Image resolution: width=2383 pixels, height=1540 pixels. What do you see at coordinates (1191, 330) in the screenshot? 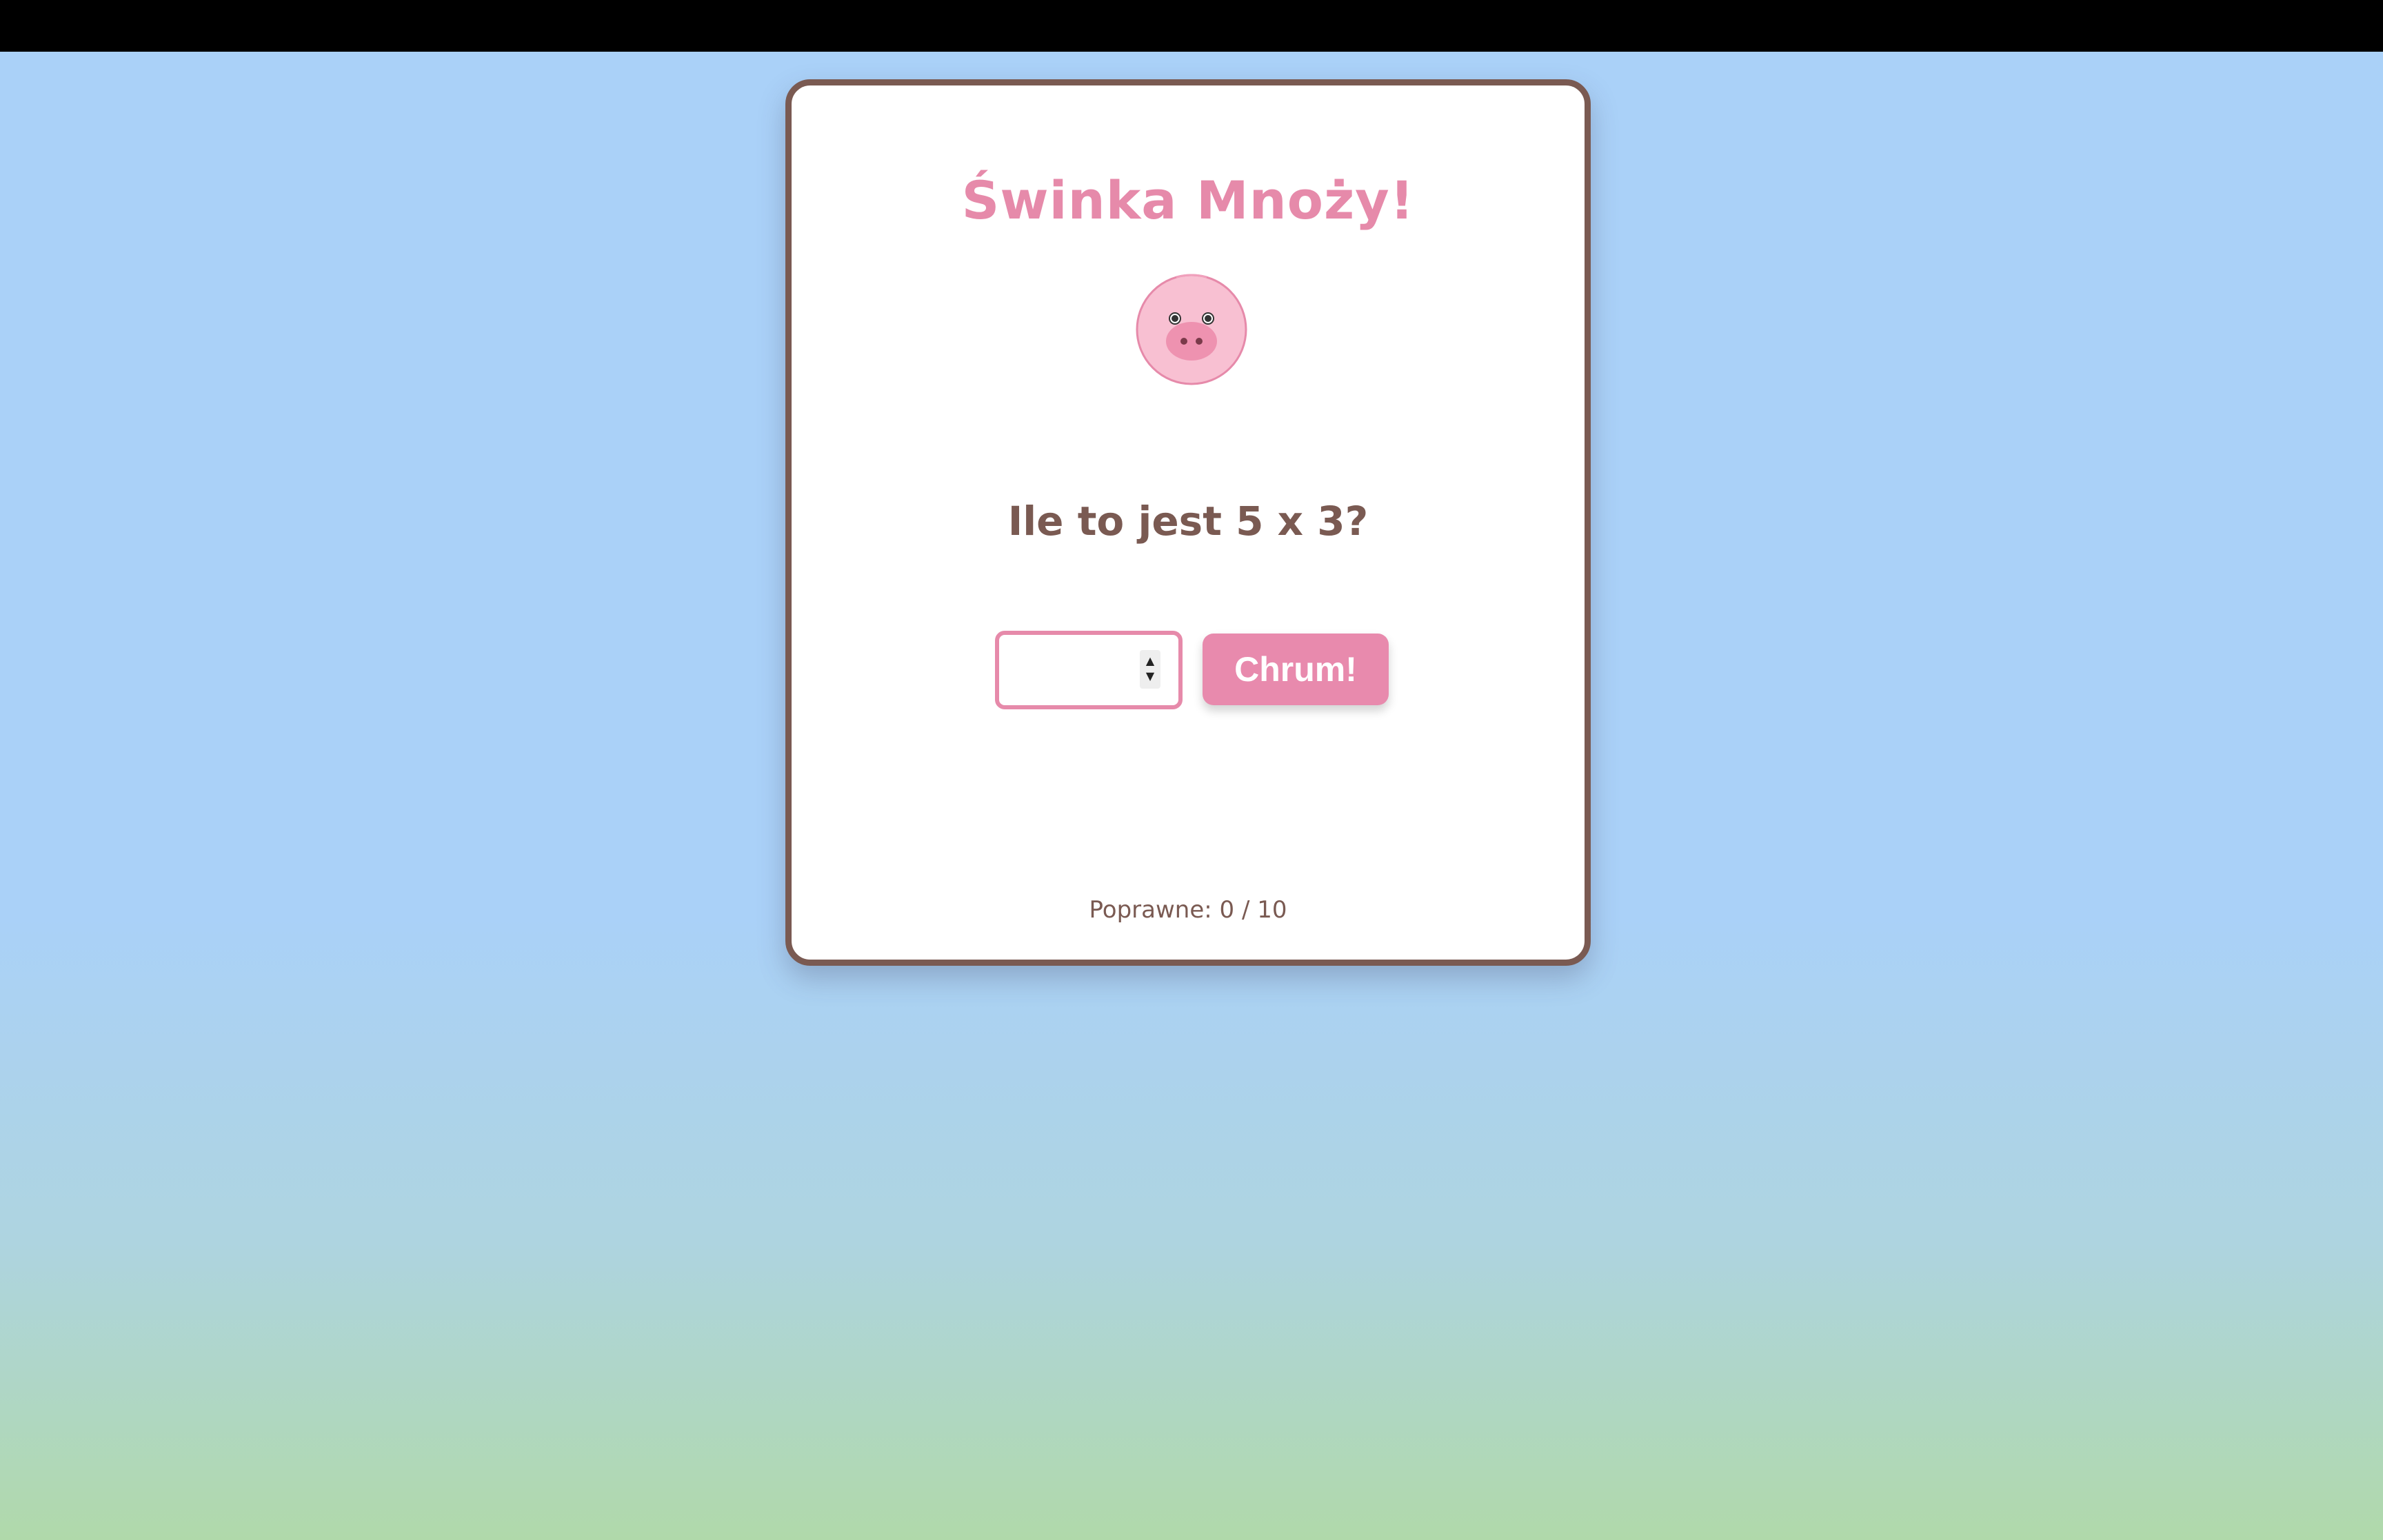
I see `pig-face-icon` at bounding box center [1191, 330].